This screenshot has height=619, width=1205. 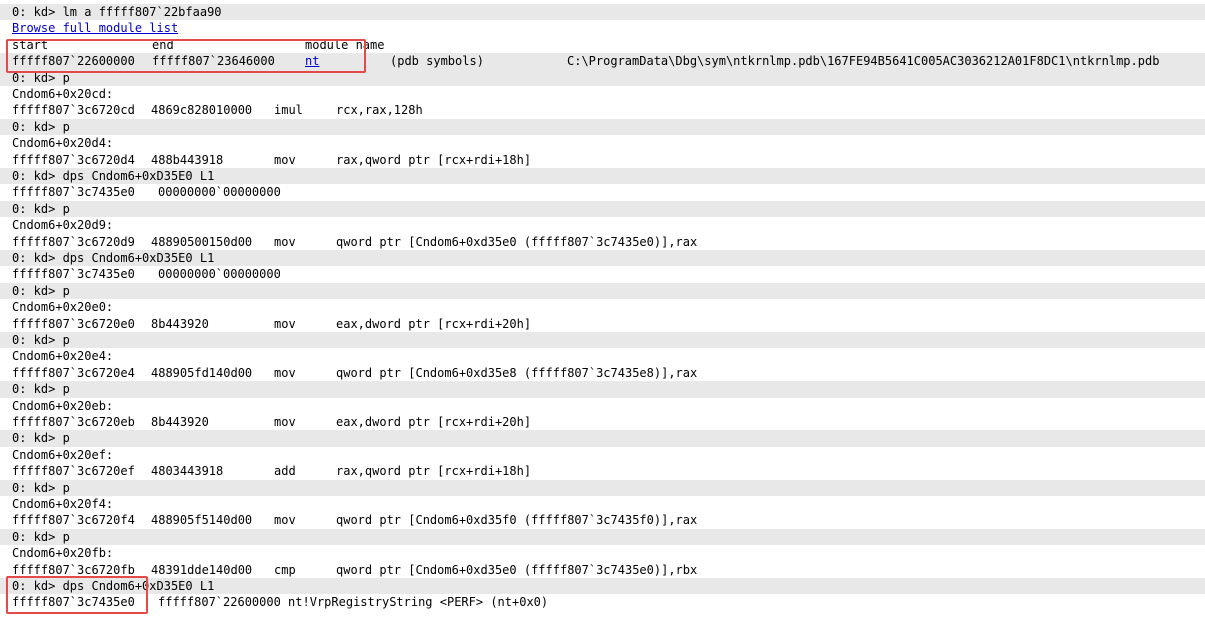 What do you see at coordinates (63, 94) in the screenshot?
I see `symbol-label: Cndom6+0x20cd:` at bounding box center [63, 94].